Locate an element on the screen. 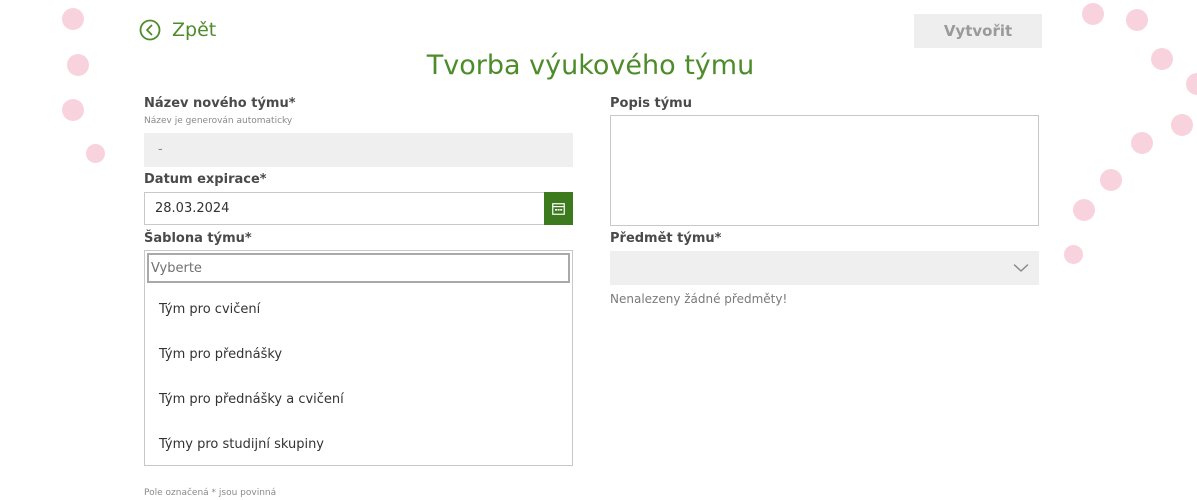  chevron-down-icon is located at coordinates (1021, 268).